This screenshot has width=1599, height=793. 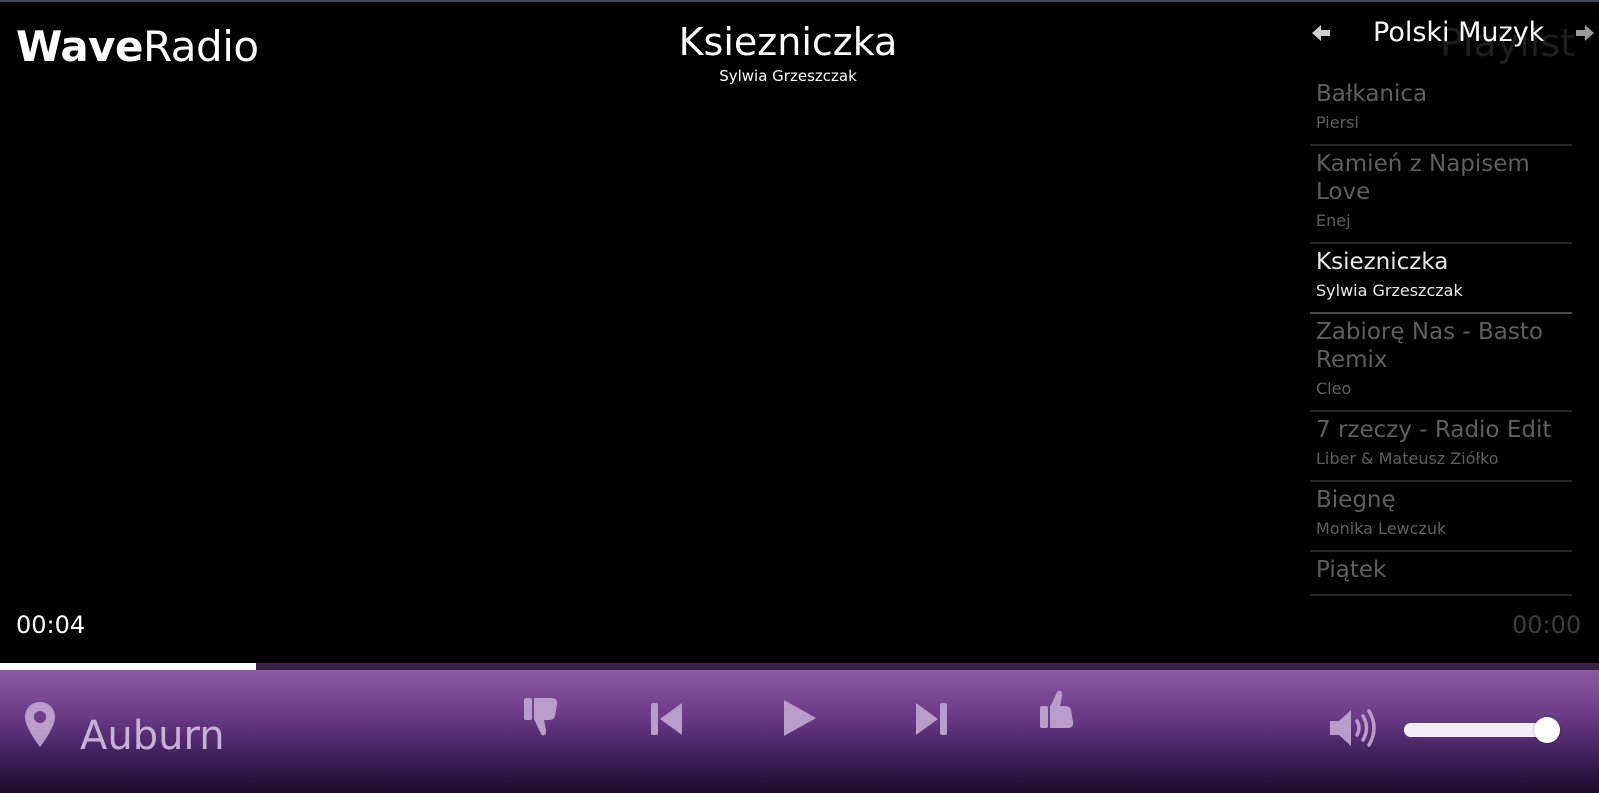 I want to click on playlist-item-title: 7 rzeczy - Radio Edit, so click(x=1434, y=430).